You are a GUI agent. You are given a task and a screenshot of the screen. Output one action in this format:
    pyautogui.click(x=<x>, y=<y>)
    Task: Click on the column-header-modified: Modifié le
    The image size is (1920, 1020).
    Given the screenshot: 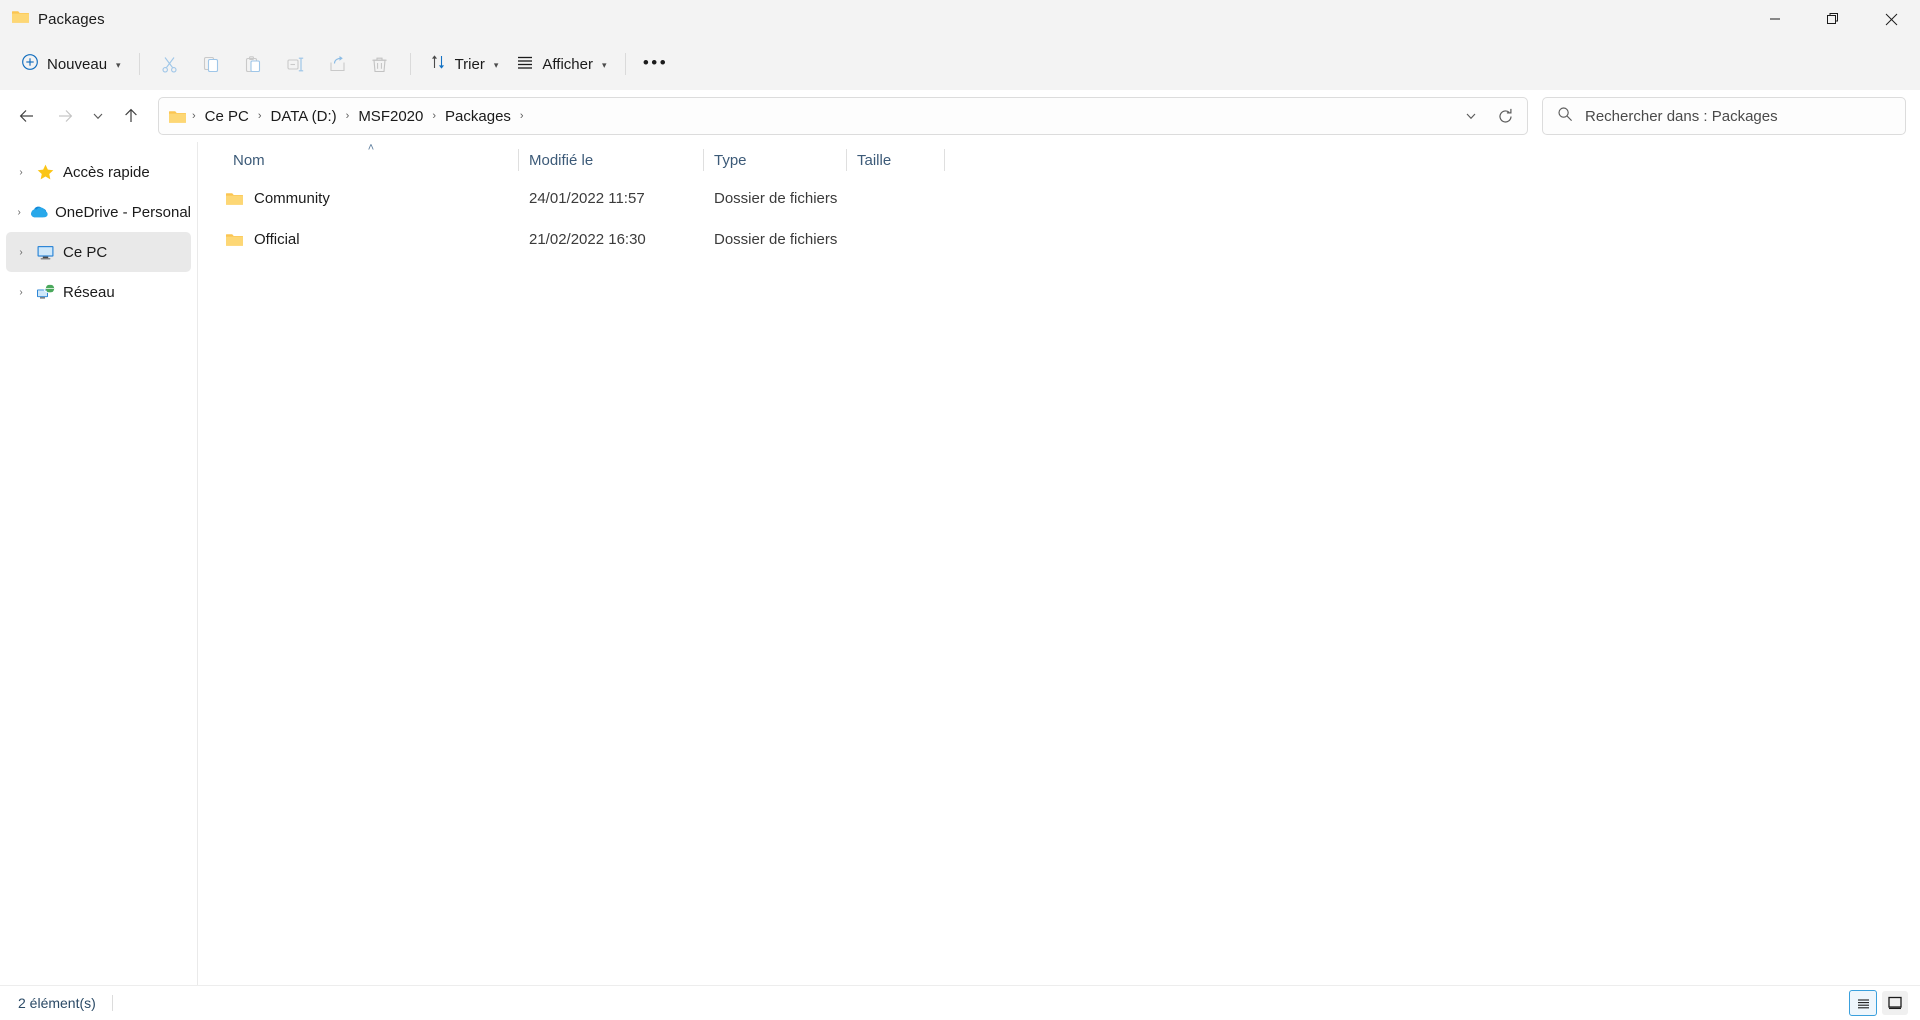 What is the action you would take?
    pyautogui.click(x=611, y=160)
    